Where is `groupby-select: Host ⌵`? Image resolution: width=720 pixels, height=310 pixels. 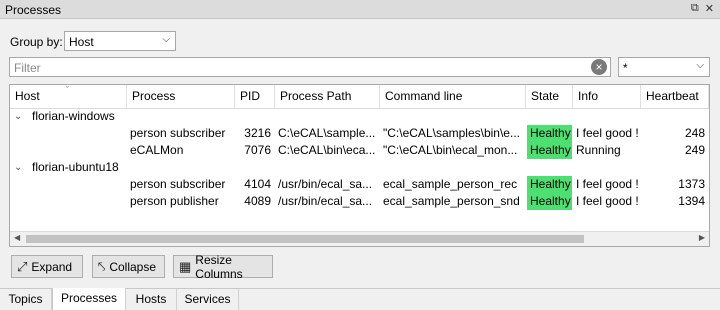
groupby-select: Host ⌵ is located at coordinates (120, 41).